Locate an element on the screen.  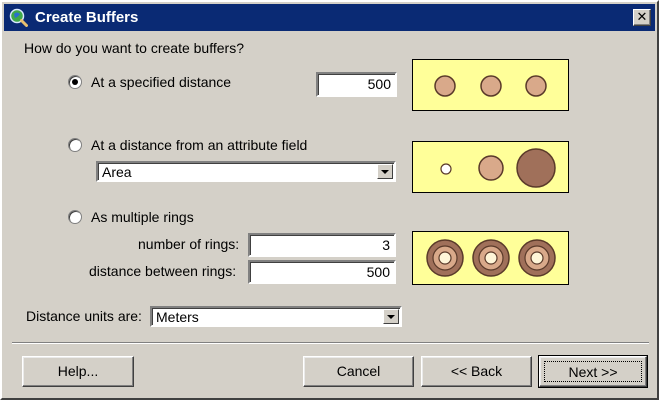
back-button: << Back is located at coordinates (476, 371).